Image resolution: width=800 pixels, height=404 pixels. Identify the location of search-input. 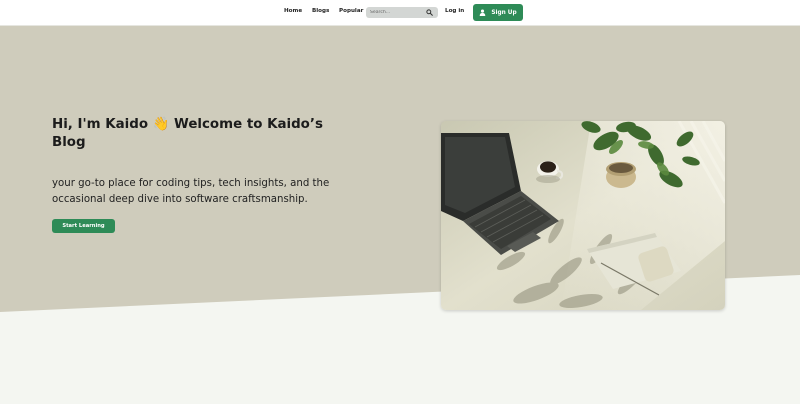
(397, 12).